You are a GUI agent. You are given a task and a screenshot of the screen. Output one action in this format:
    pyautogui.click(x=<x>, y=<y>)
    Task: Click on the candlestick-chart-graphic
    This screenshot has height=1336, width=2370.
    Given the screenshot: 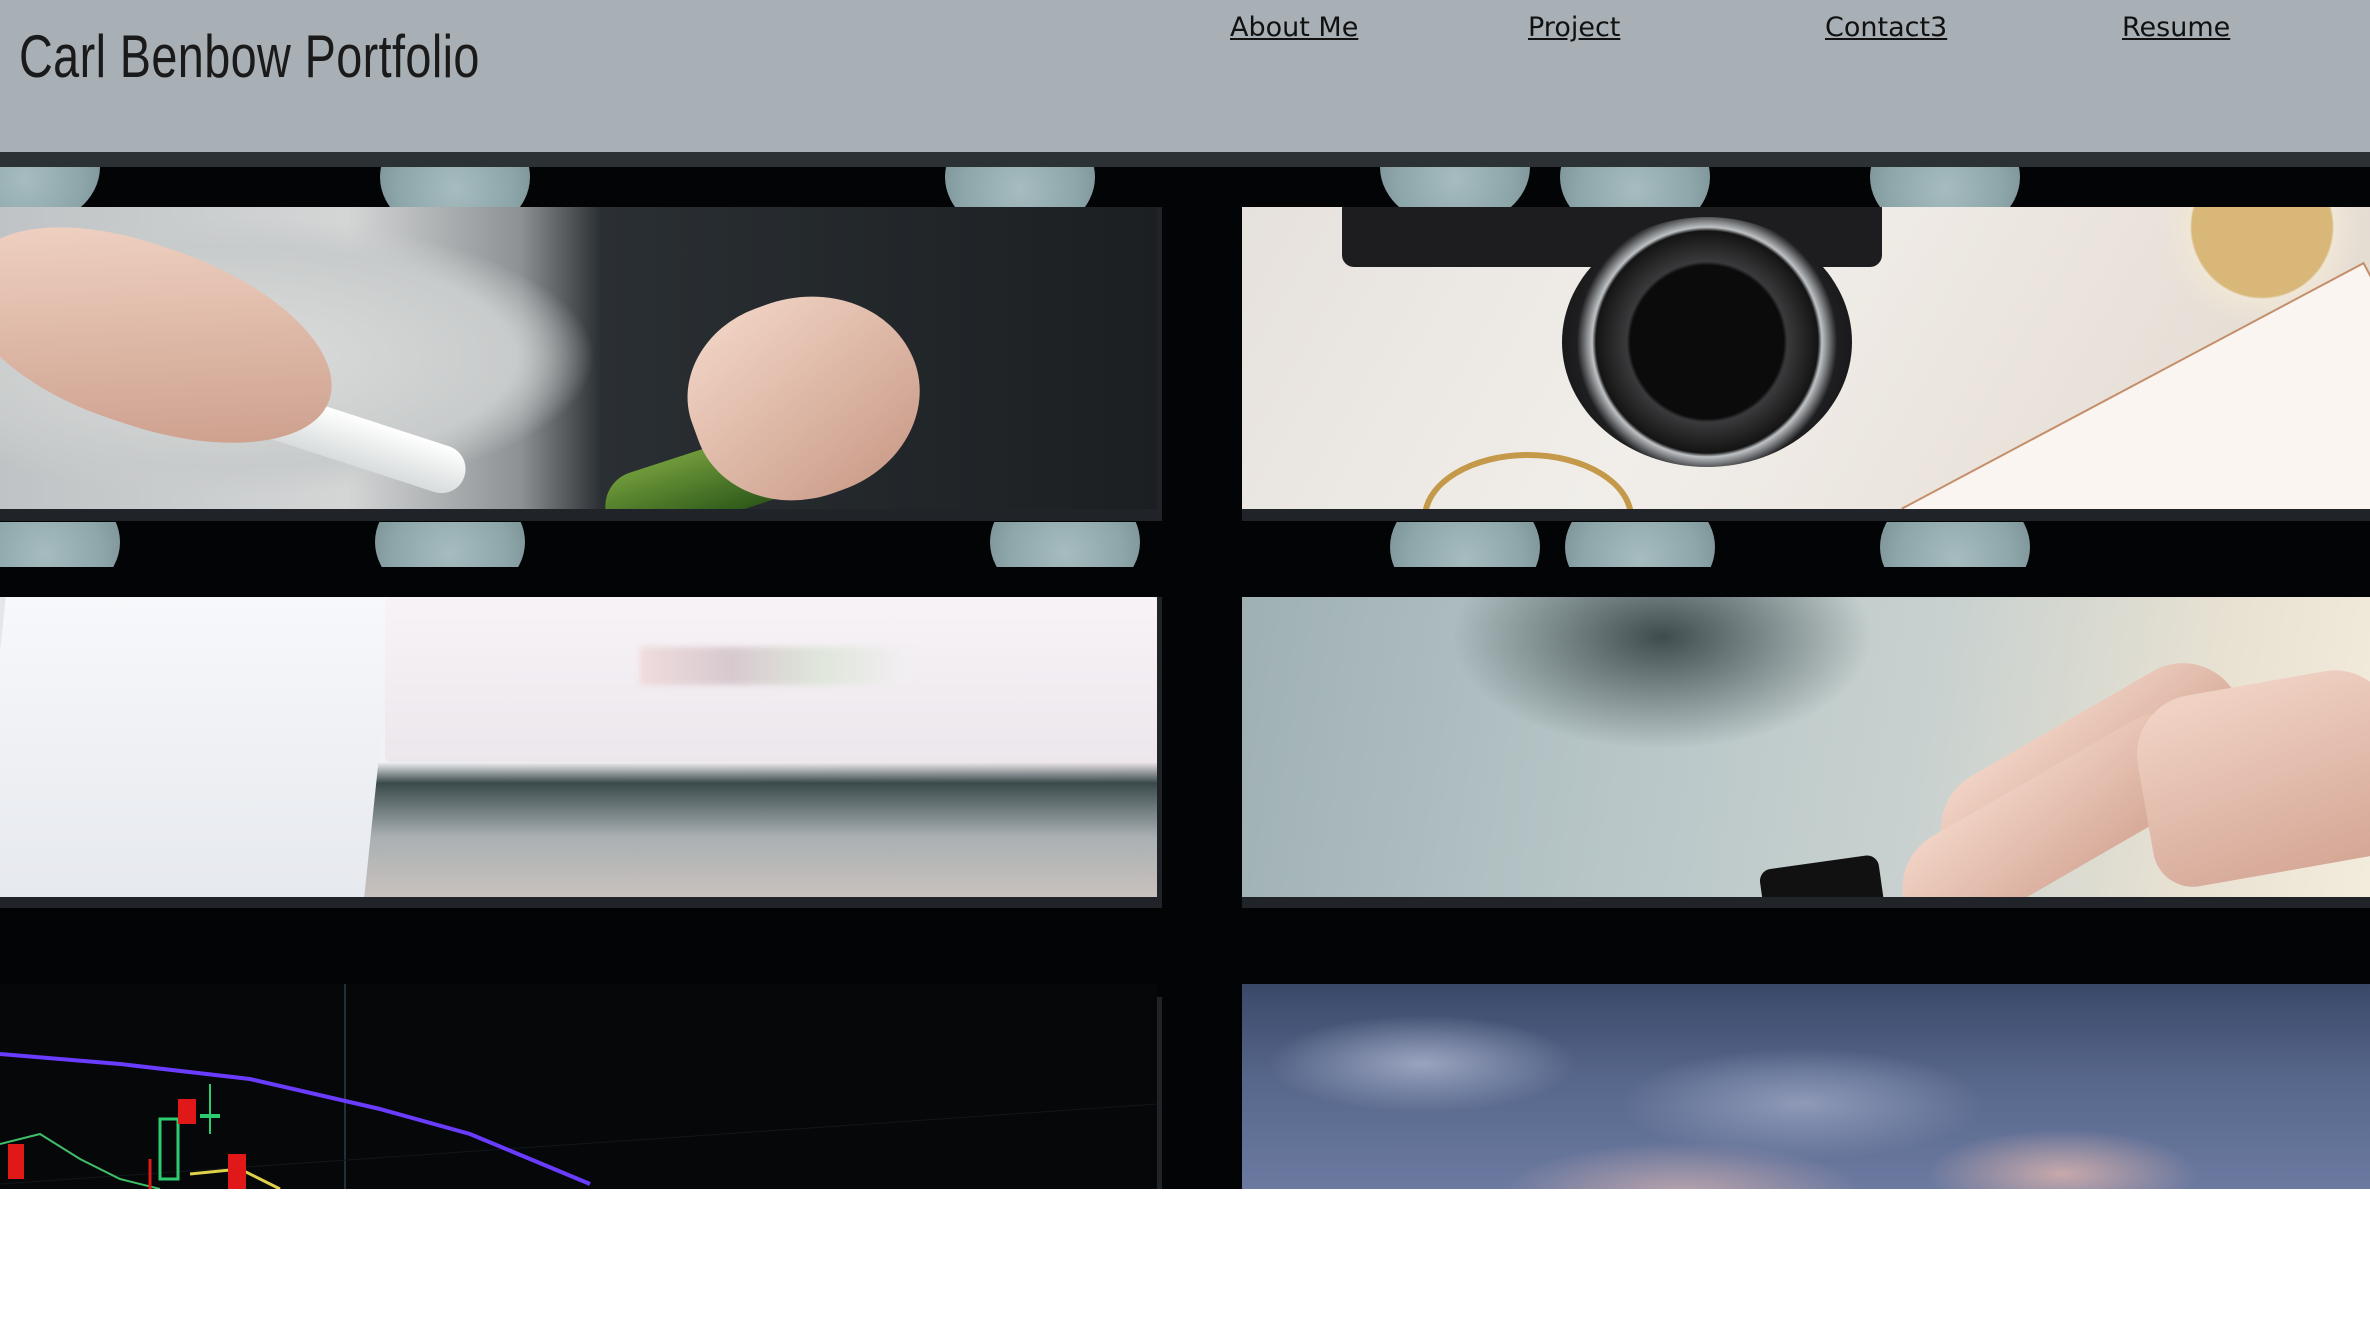 What is the action you would take?
    pyautogui.click(x=578, y=1086)
    